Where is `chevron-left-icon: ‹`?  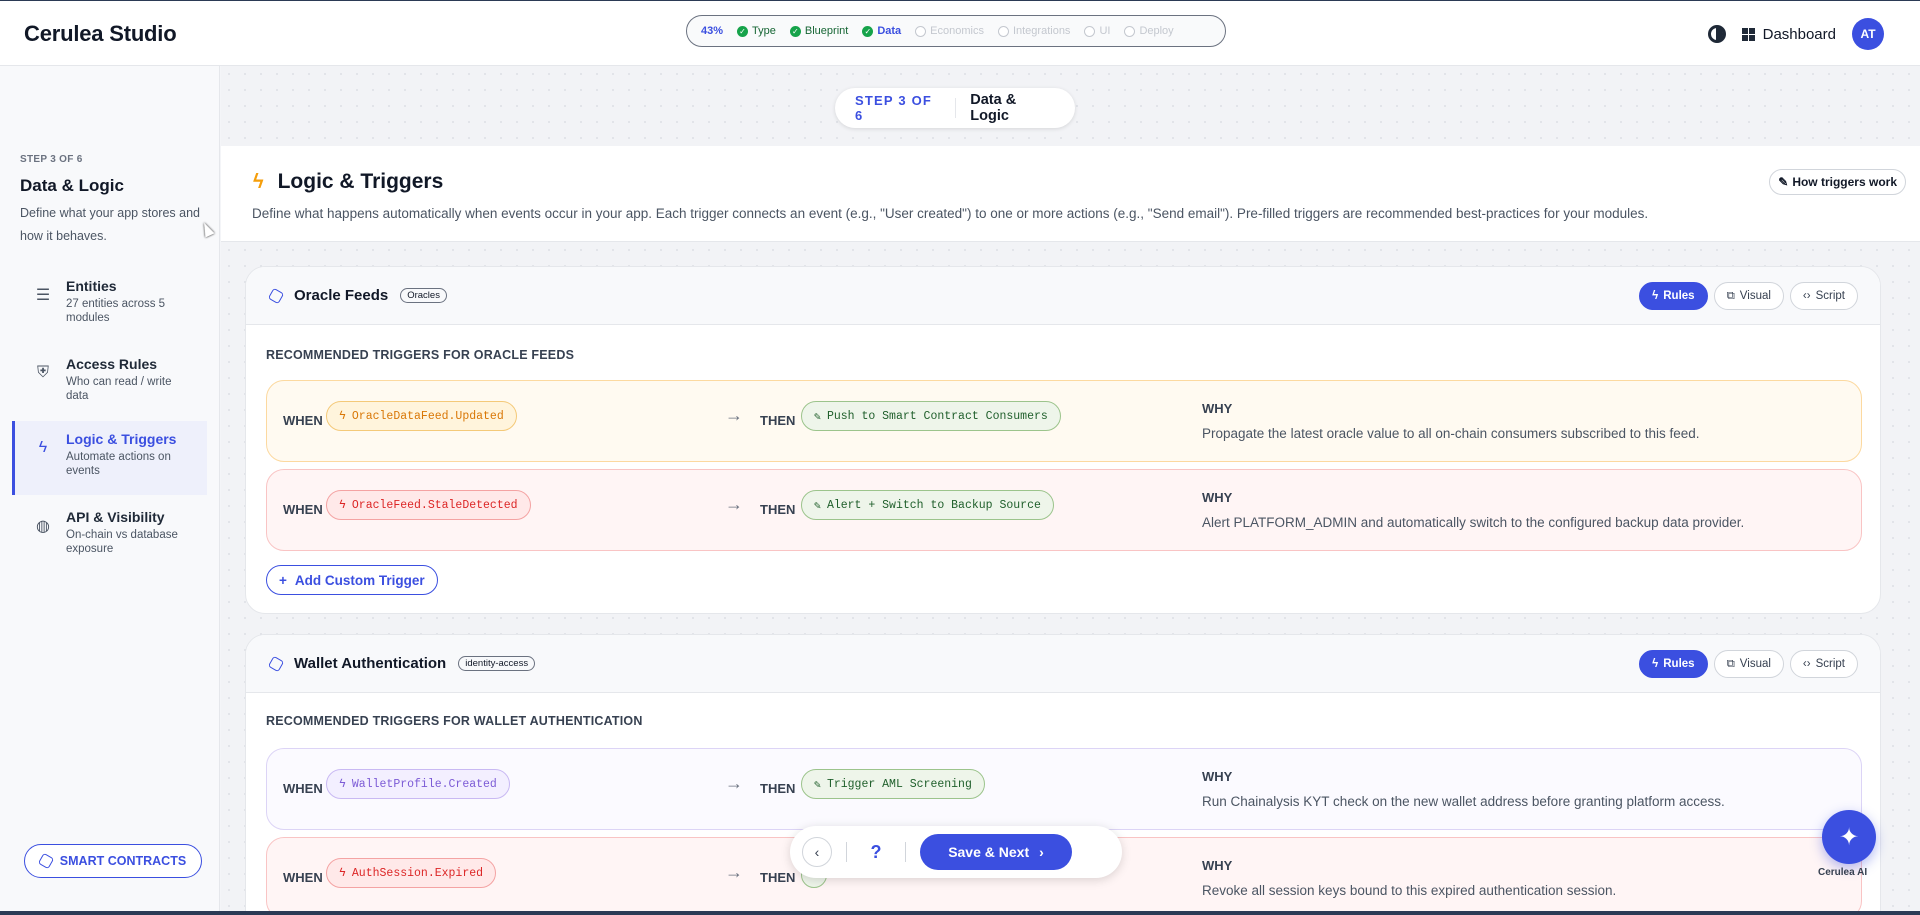
chevron-left-icon: ‹ is located at coordinates (817, 852).